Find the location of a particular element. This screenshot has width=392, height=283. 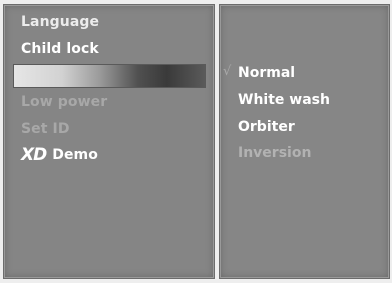

submenu-item-label: White wash is located at coordinates (284, 100).